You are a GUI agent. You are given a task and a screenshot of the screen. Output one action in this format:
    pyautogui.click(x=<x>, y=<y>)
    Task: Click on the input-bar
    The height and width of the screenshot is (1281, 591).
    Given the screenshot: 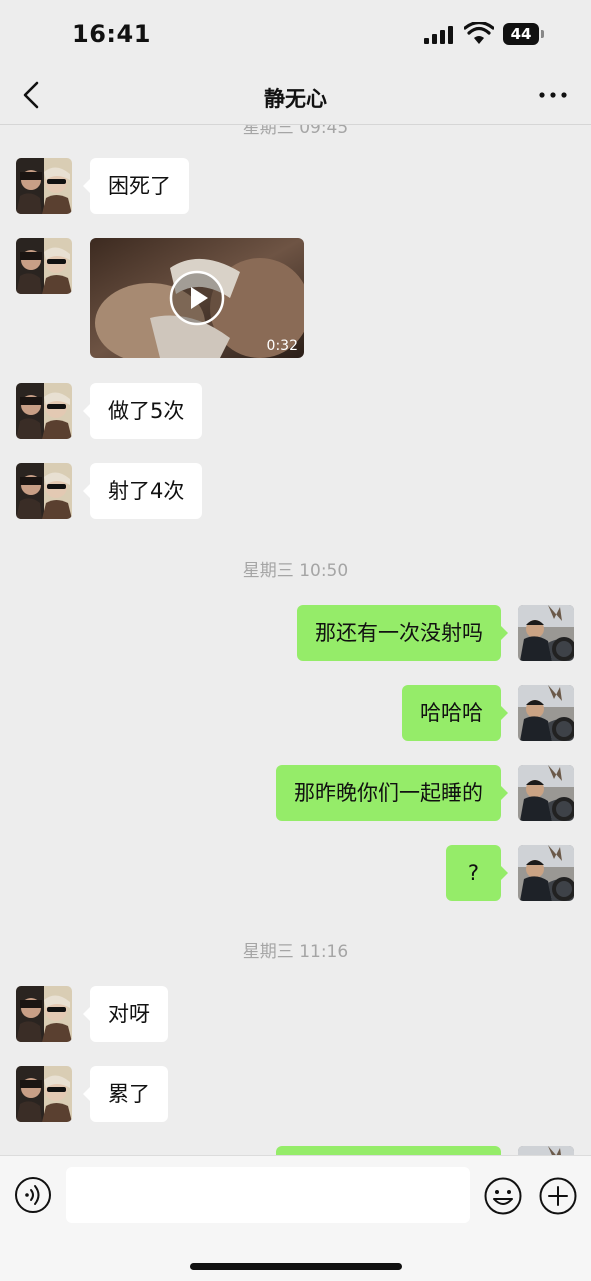 What is the action you would take?
    pyautogui.click(x=295, y=1218)
    